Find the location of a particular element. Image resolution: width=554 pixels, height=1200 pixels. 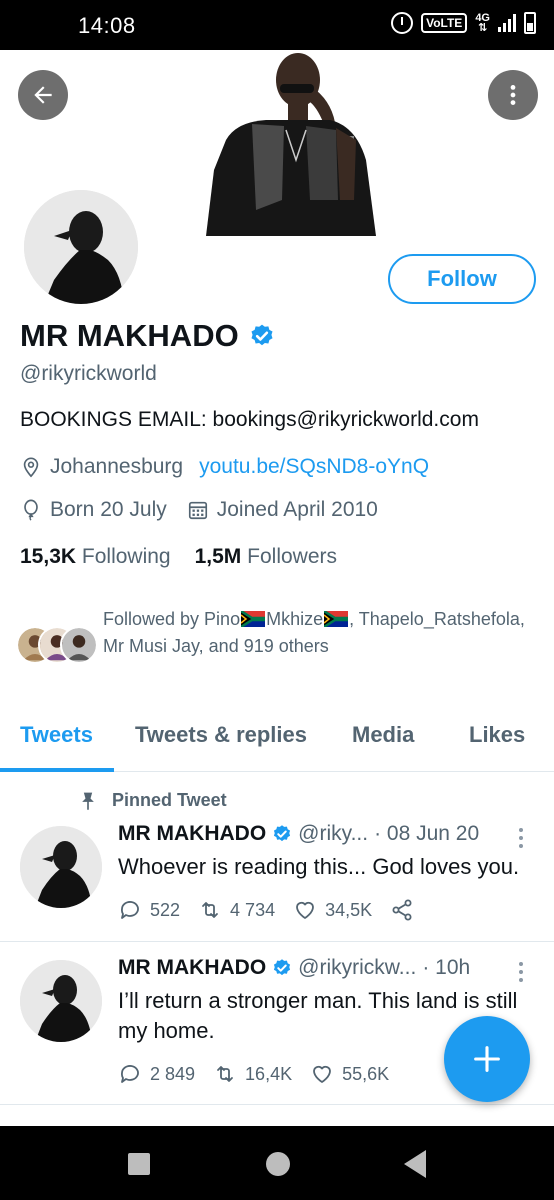

follow-button: Follow is located at coordinates (462, 279).